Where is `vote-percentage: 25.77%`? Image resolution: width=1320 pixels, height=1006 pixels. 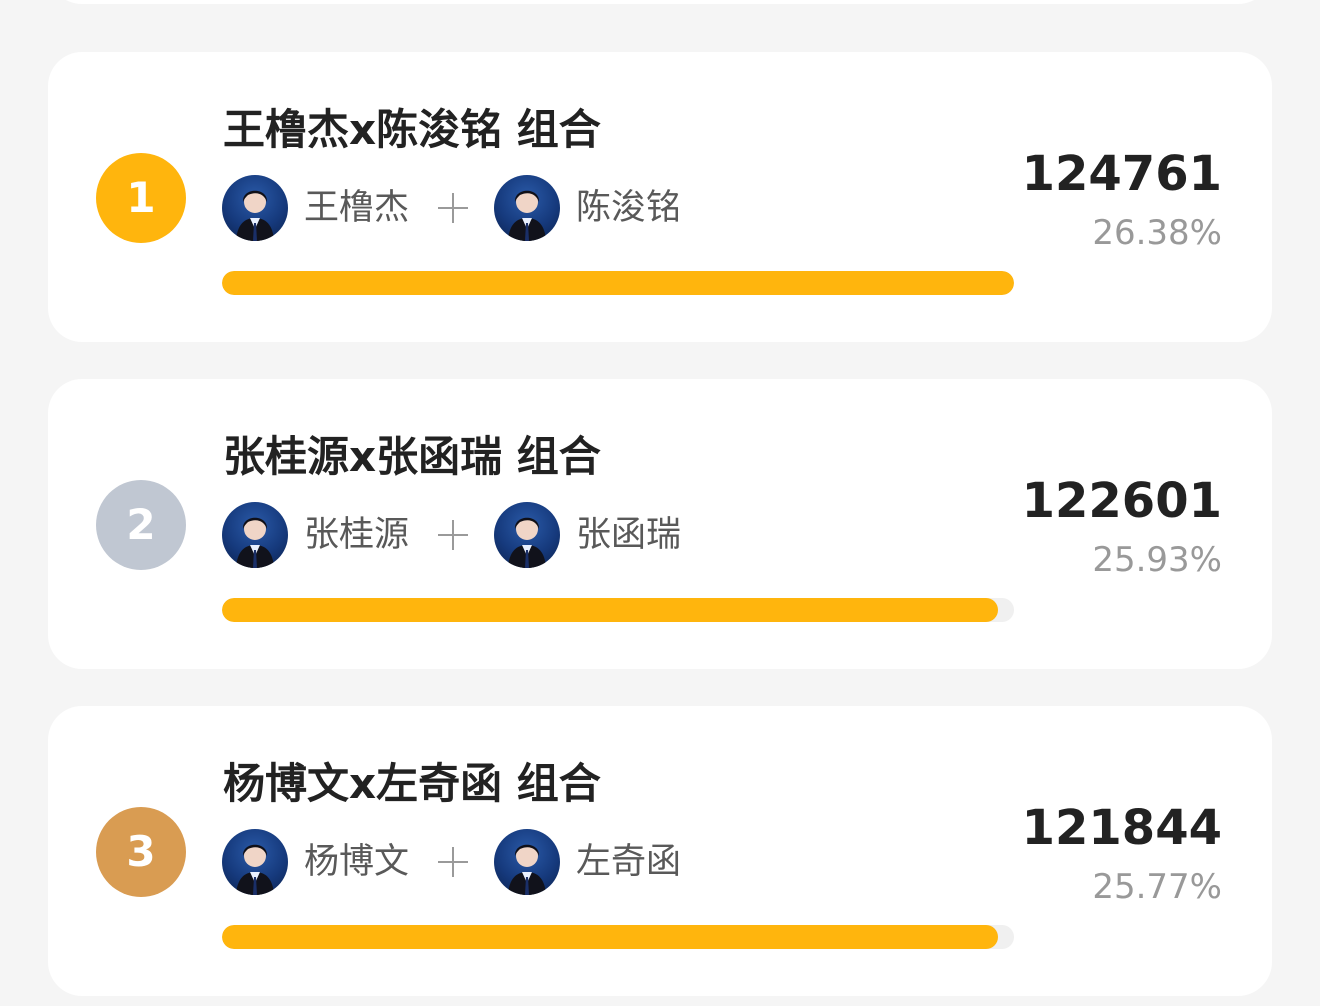 vote-percentage: 25.77% is located at coordinates (1157, 887).